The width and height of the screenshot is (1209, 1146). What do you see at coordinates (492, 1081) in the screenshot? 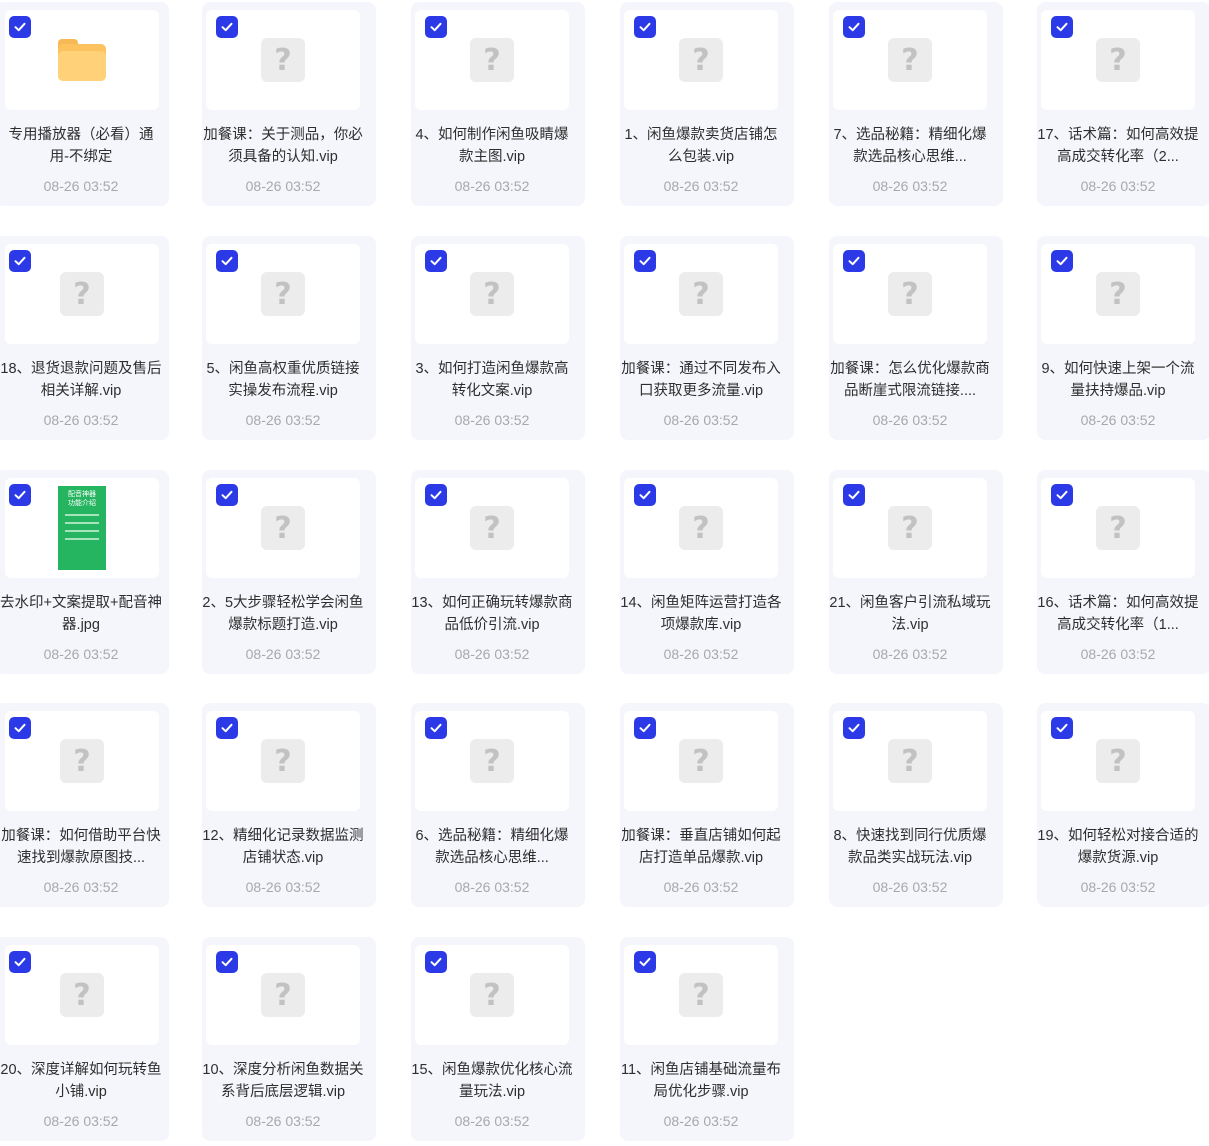
I see `file-name: 15、闲鱼爆款优化核心流量玩法.vip` at bounding box center [492, 1081].